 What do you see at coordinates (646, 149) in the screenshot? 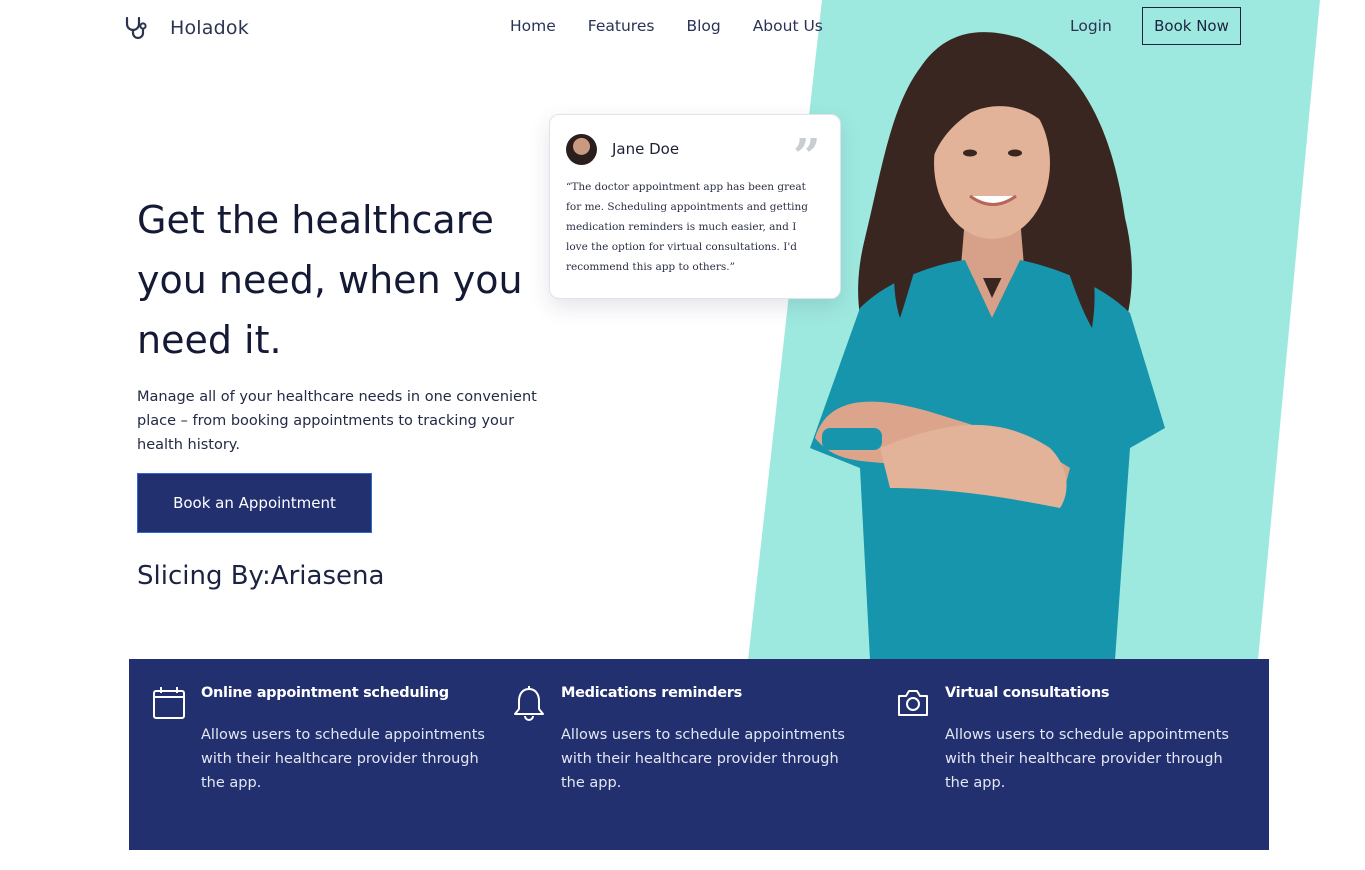
I see `testimonial-name: Jane Doe` at bounding box center [646, 149].